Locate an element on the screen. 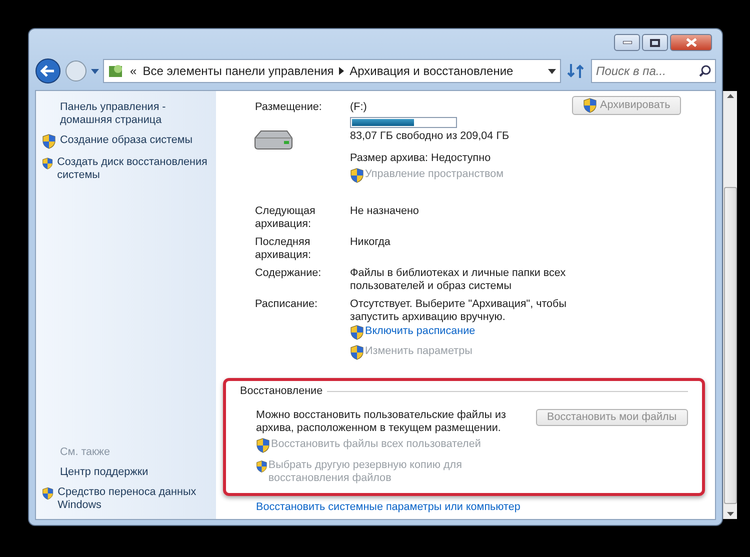  drive-letter: (F:) is located at coordinates (359, 107).